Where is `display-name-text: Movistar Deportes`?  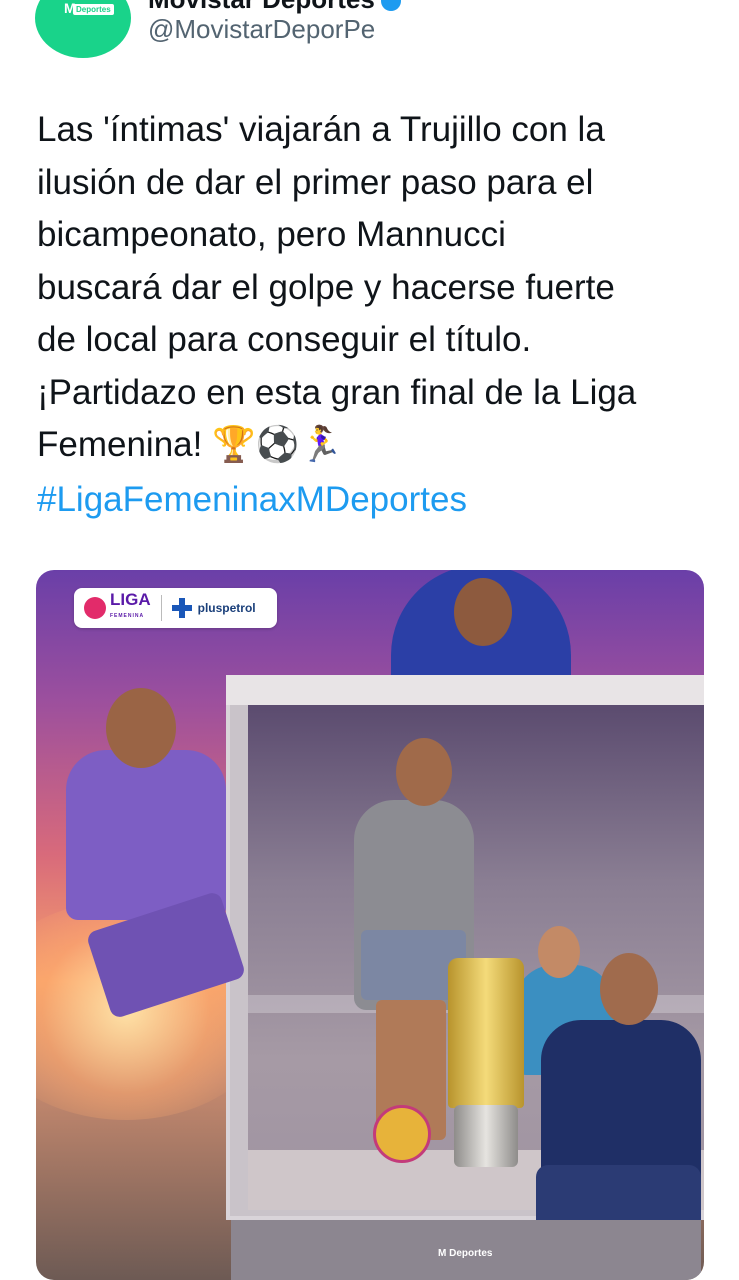 display-name-text: Movistar Deportes is located at coordinates (261, 7).